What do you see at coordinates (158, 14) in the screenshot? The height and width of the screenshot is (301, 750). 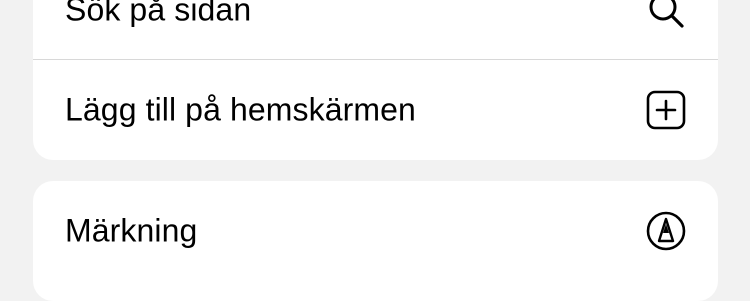 I see `find-on-page-label: Sök på sidan` at bounding box center [158, 14].